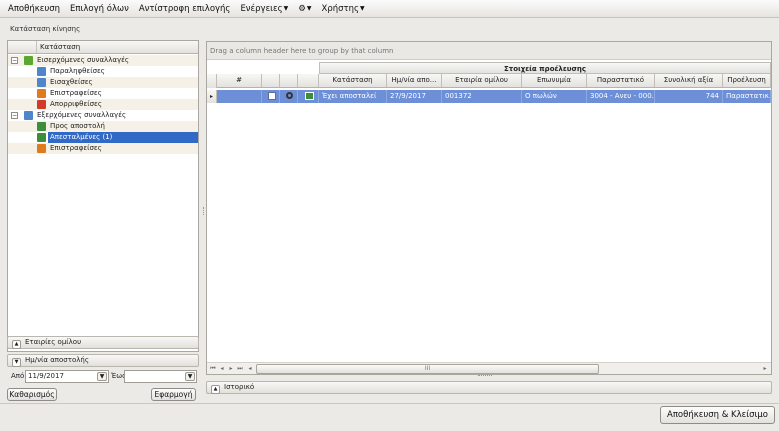 This screenshot has width=779, height=431. I want to click on column-header-company: Εταιρία ομίλου, so click(482, 81).